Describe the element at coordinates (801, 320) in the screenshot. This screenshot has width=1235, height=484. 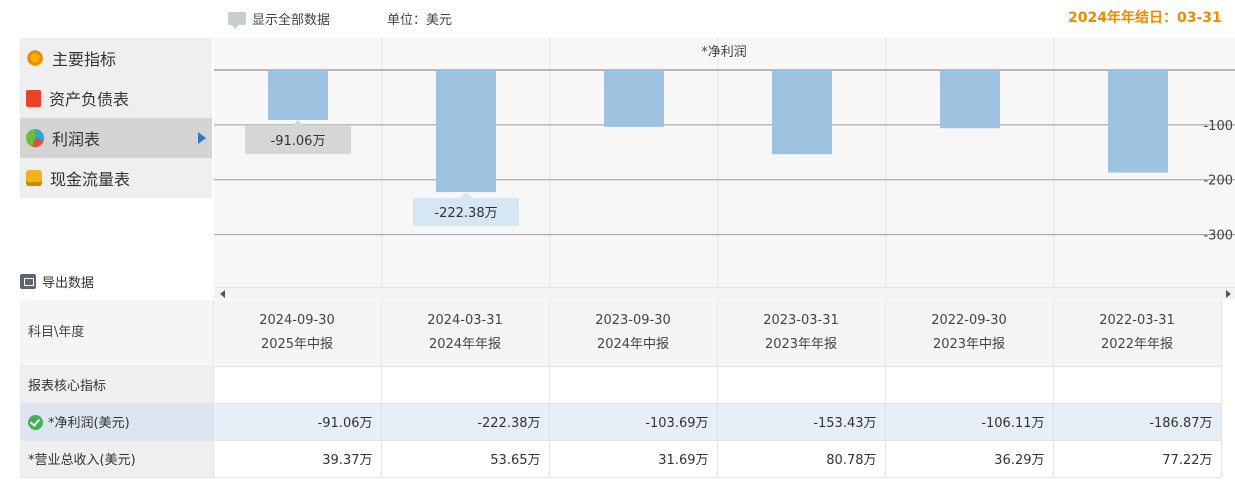
I see `column-date: 2023-03-31` at that location.